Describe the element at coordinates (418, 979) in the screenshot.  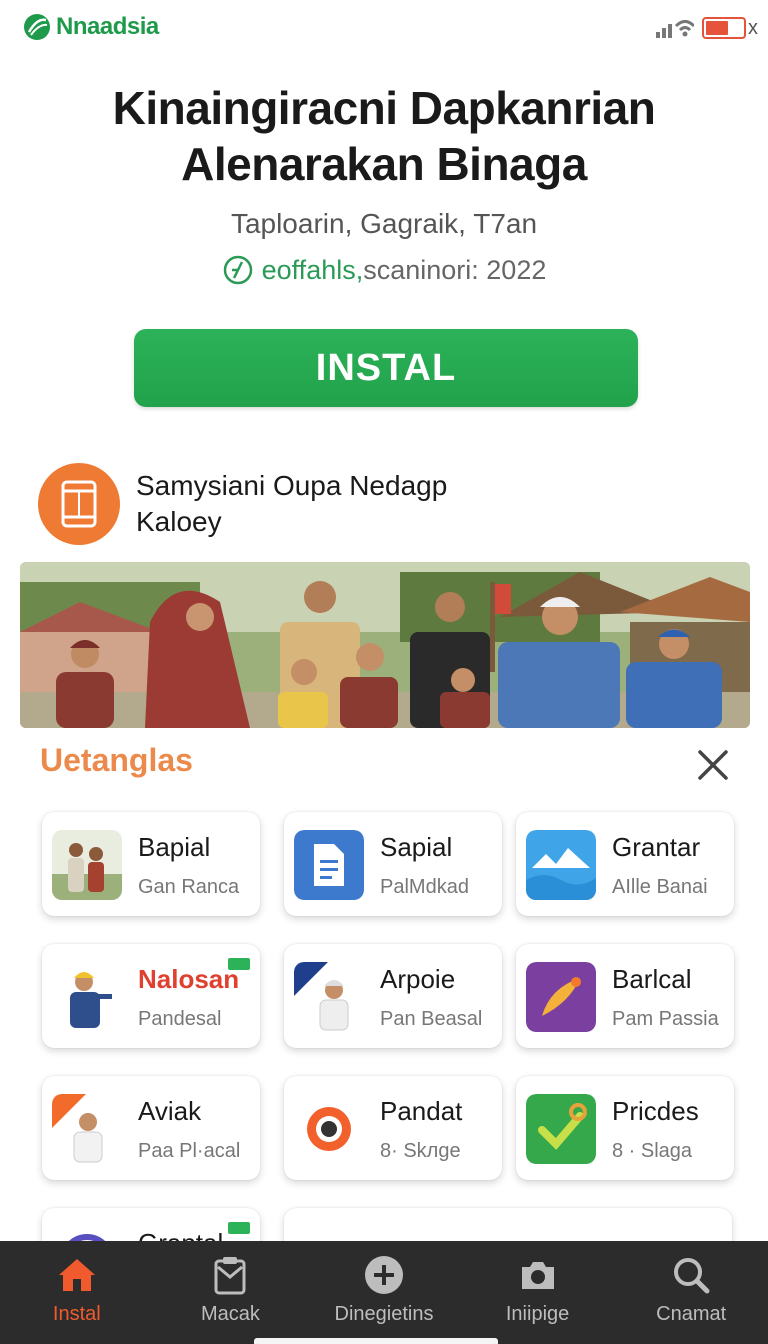
I see `app-card-name: Arpoie` at that location.